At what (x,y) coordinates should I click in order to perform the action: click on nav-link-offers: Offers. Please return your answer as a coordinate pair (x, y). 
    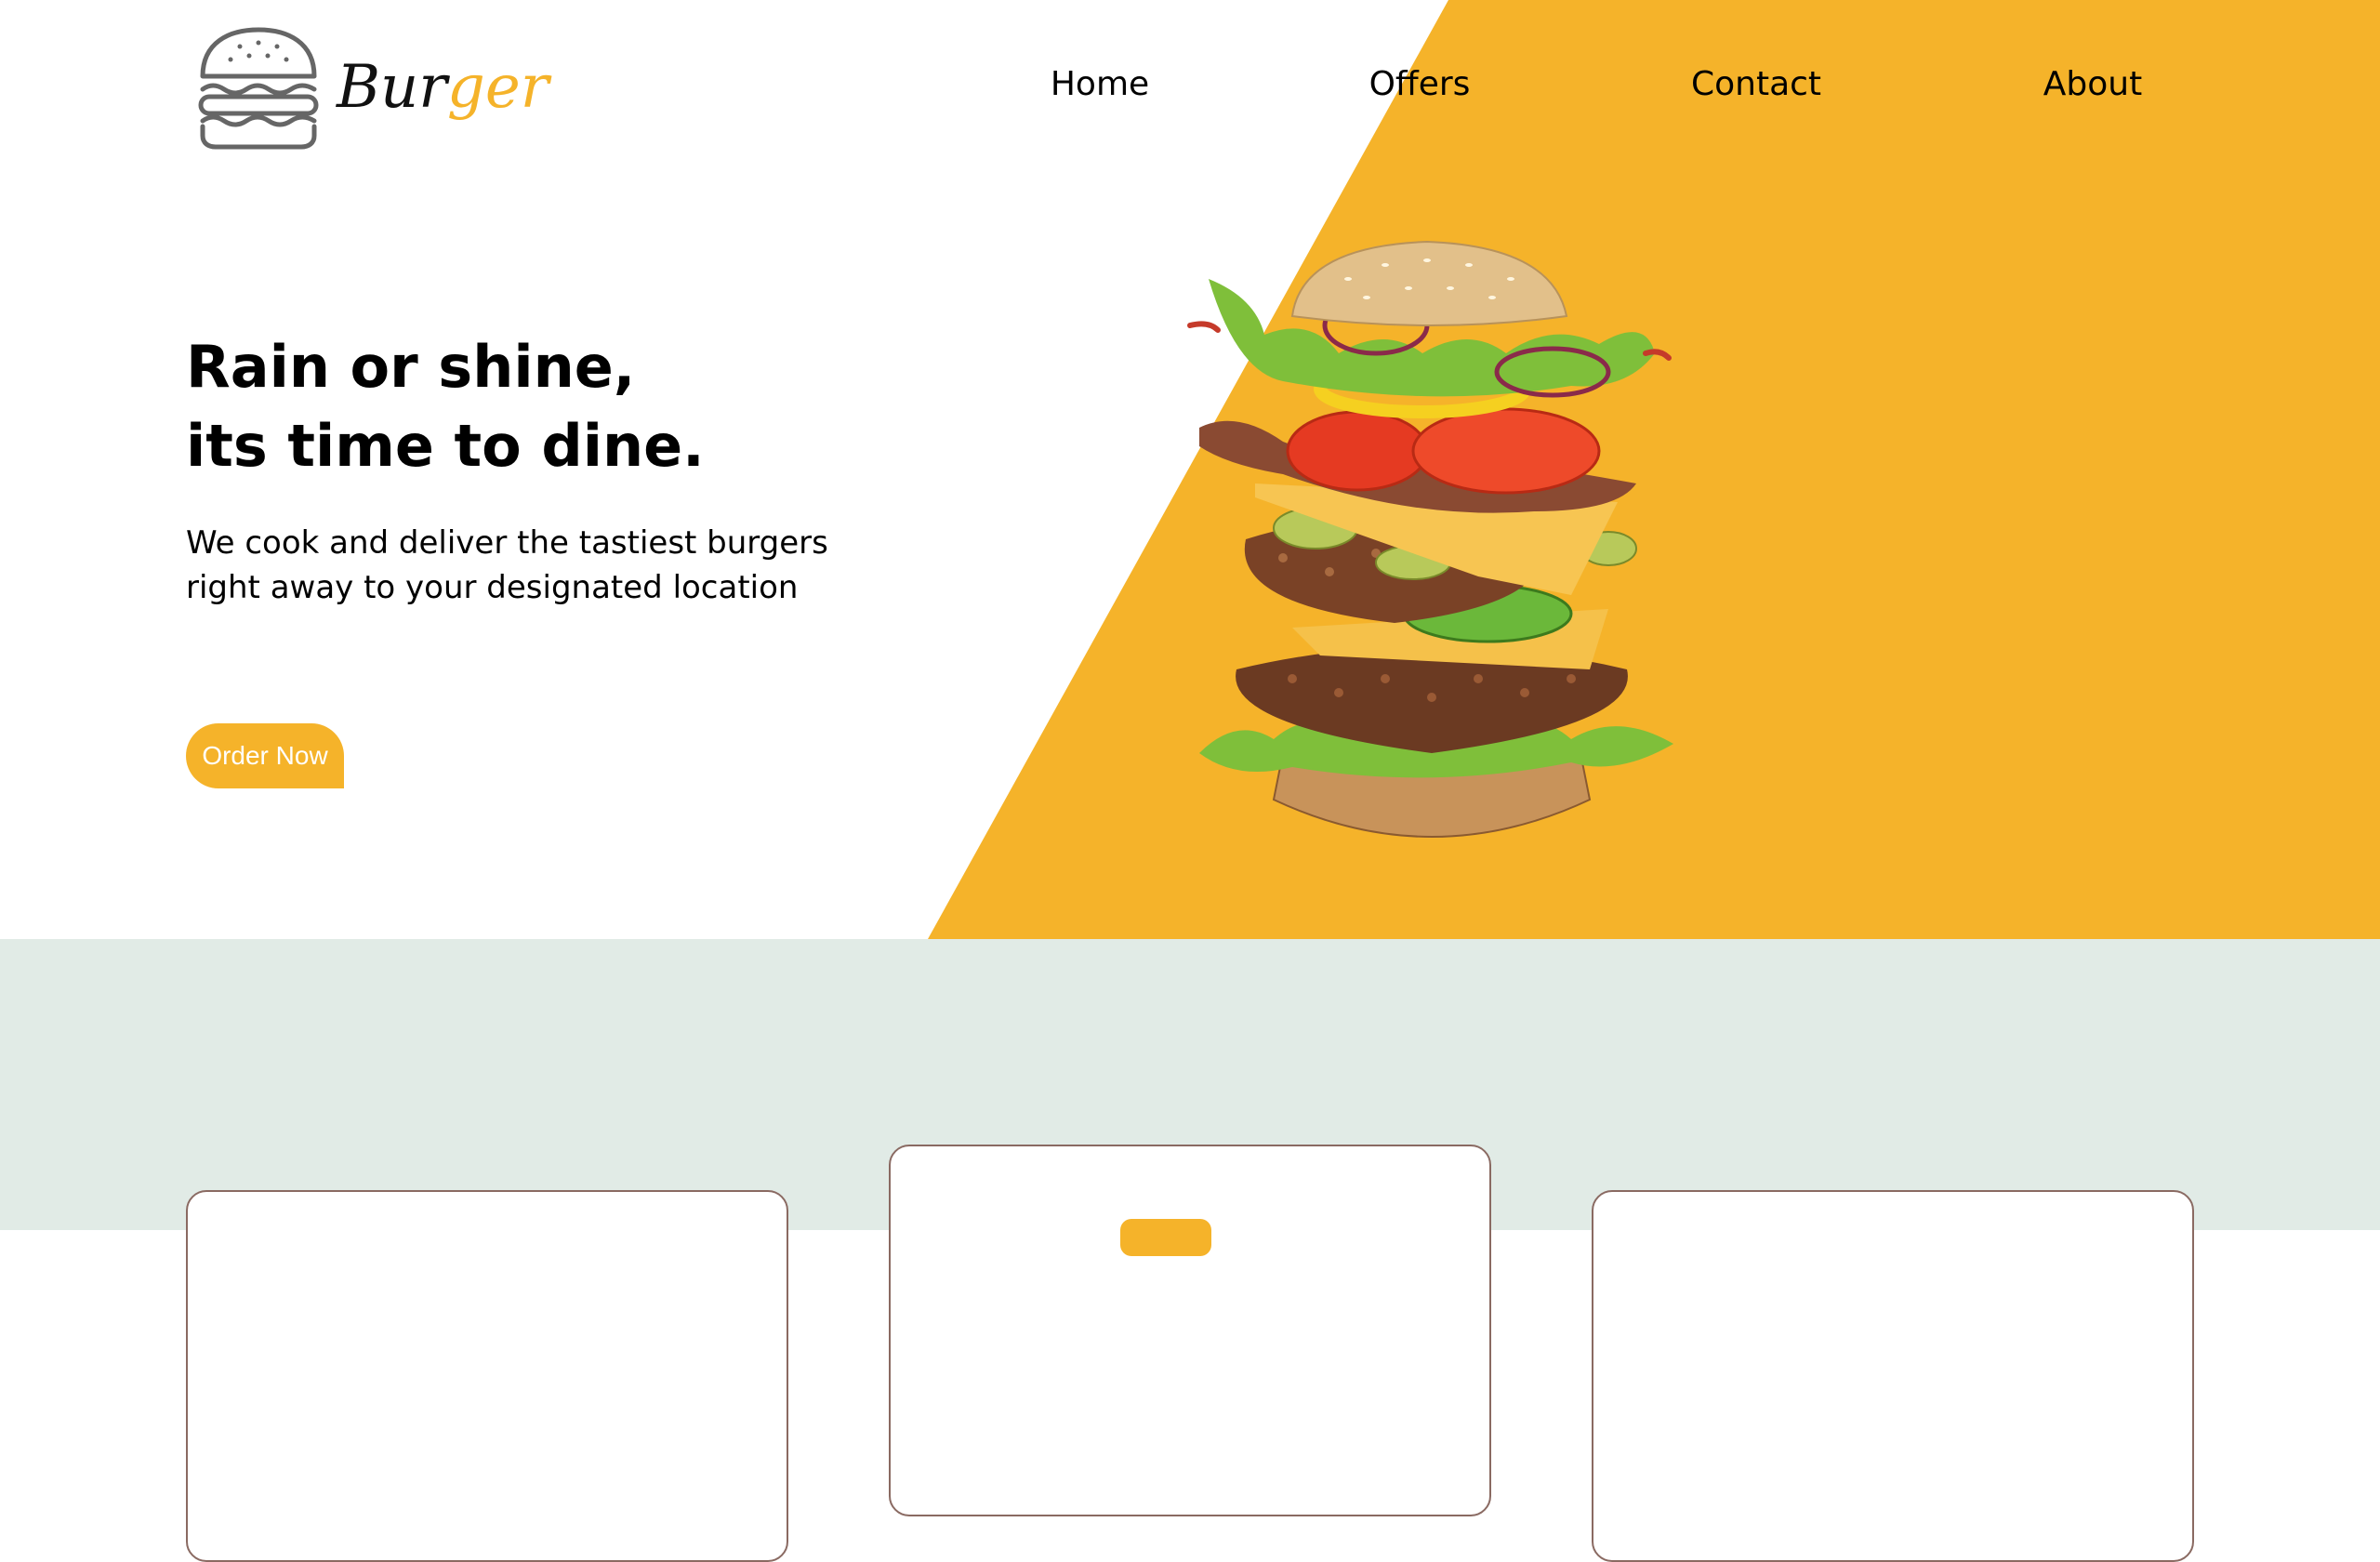
    Looking at the image, I should click on (1420, 84).